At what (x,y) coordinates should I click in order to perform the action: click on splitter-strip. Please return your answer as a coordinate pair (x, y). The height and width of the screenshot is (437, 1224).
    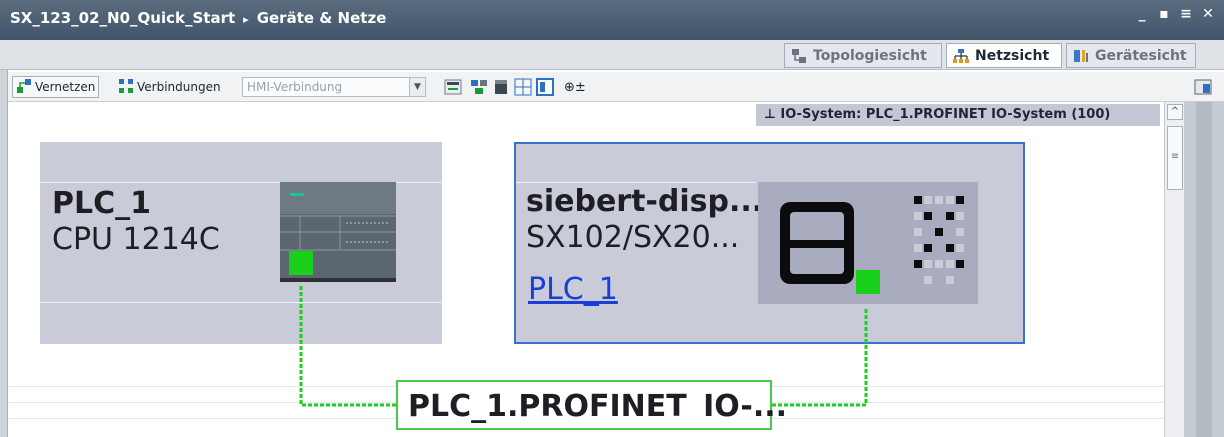
    Looking at the image, I should click on (1204, 269).